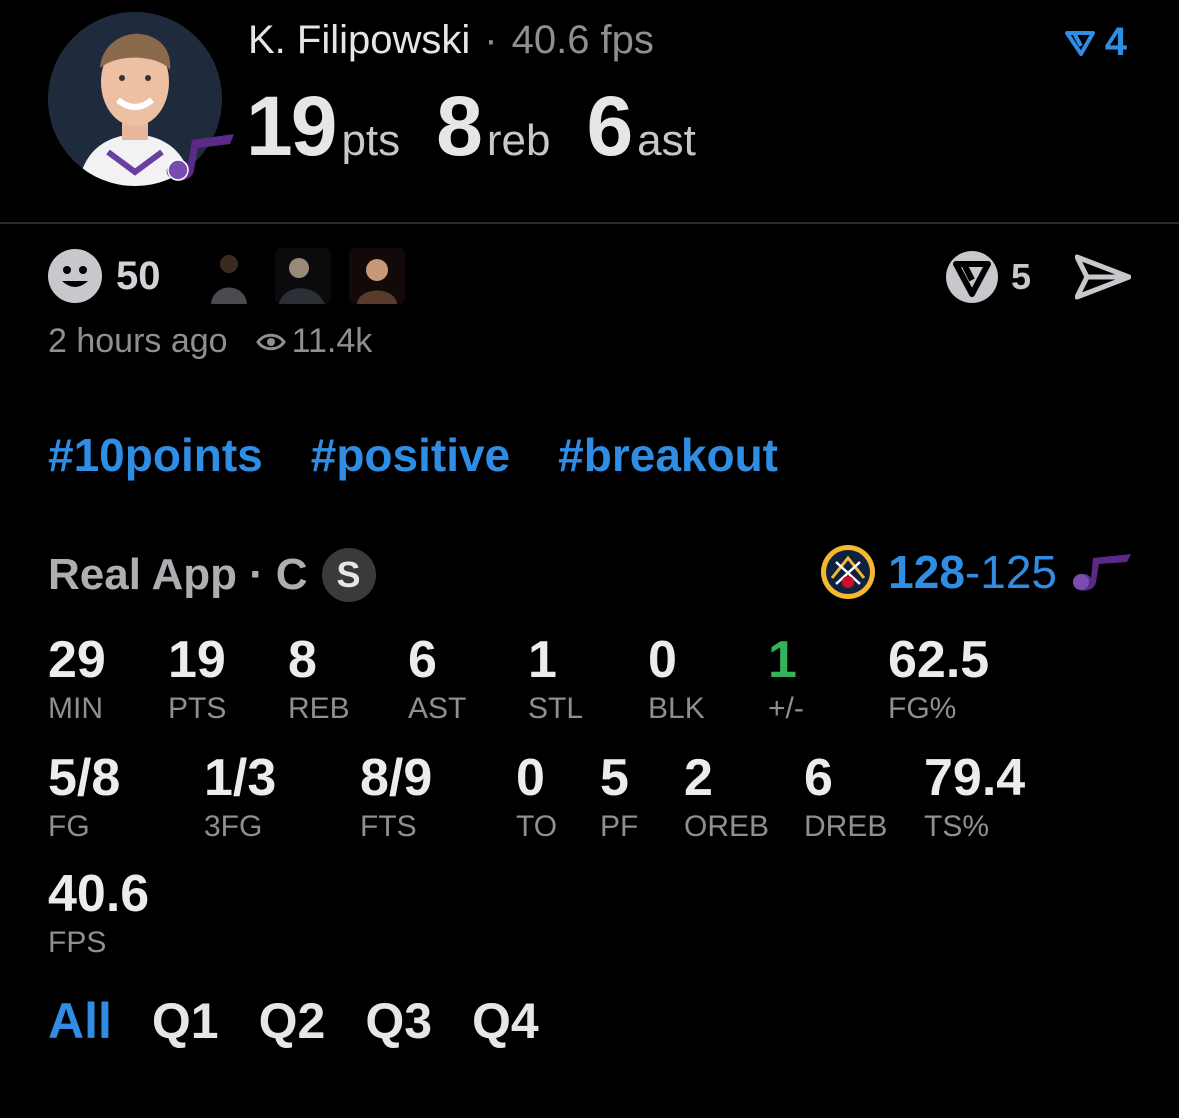  Describe the element at coordinates (80, 1021) in the screenshot. I see `tab-all: All` at that location.